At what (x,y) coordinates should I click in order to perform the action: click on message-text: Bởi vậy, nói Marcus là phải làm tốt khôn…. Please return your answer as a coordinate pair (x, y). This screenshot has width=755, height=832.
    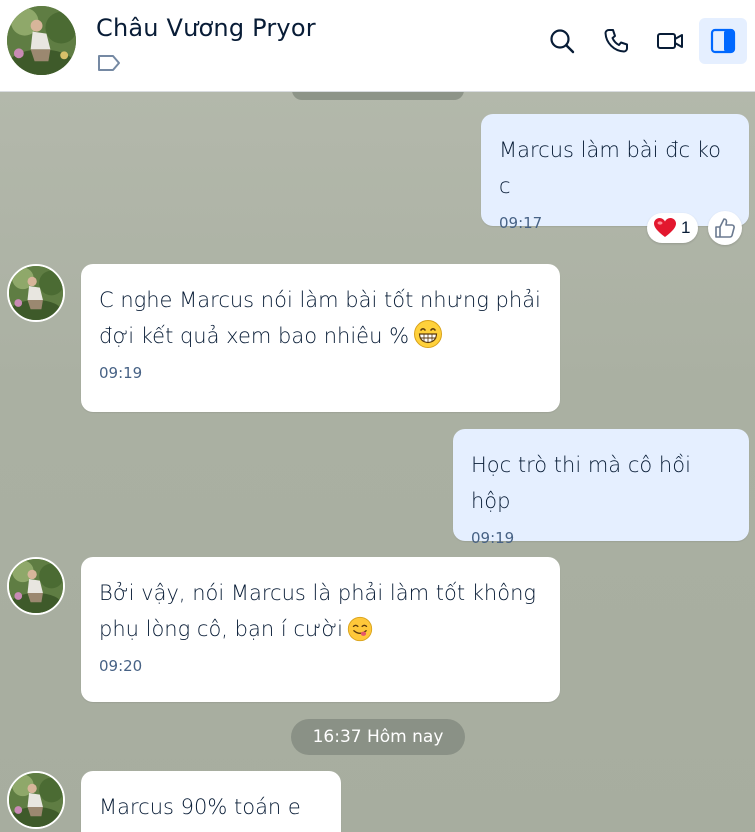
    Looking at the image, I should click on (320, 611).